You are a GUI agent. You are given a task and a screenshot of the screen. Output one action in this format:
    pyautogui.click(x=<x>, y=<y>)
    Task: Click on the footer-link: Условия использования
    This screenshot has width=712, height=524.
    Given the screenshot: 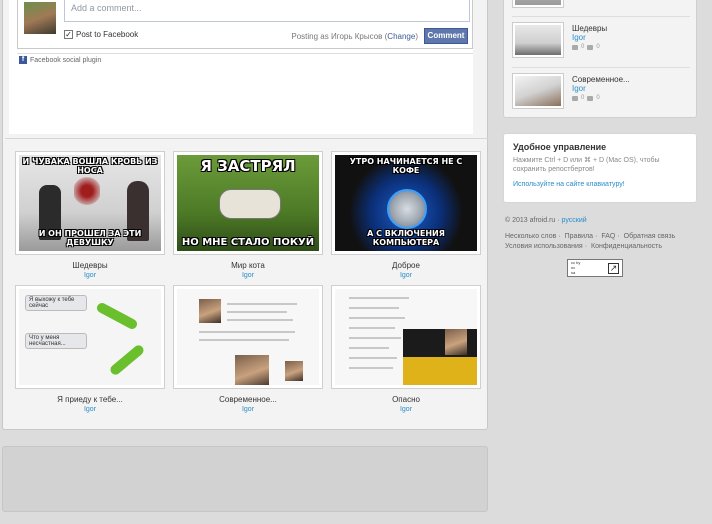 What is the action you would take?
    pyautogui.click(x=544, y=246)
    